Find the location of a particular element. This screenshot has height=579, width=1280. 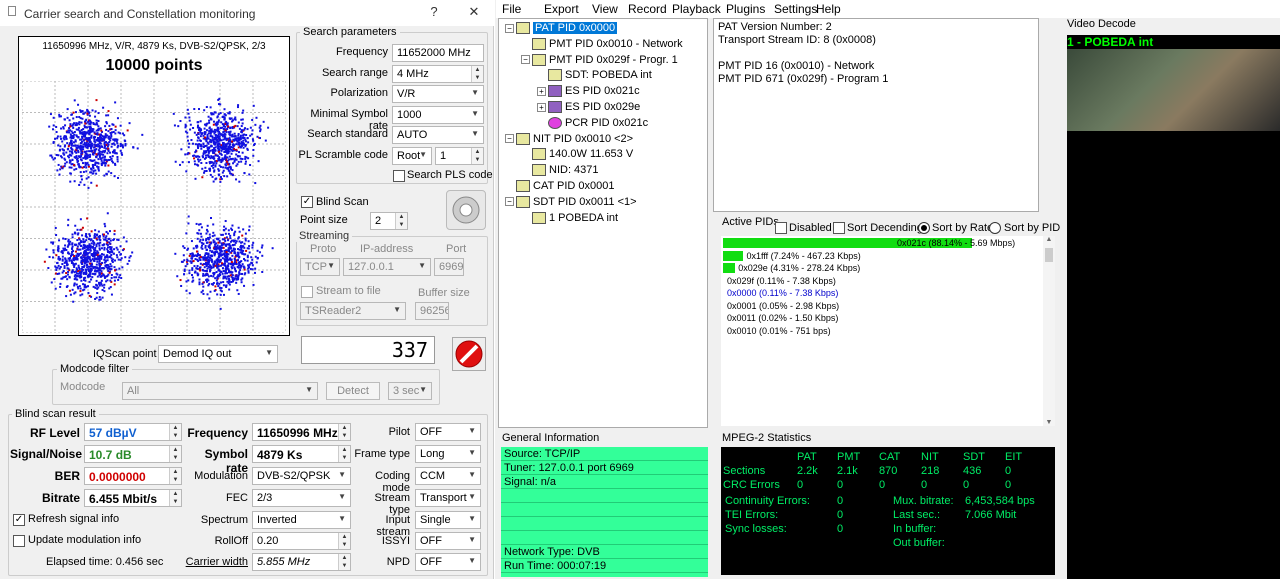

search-standard-select: AUTO is located at coordinates (438, 135).